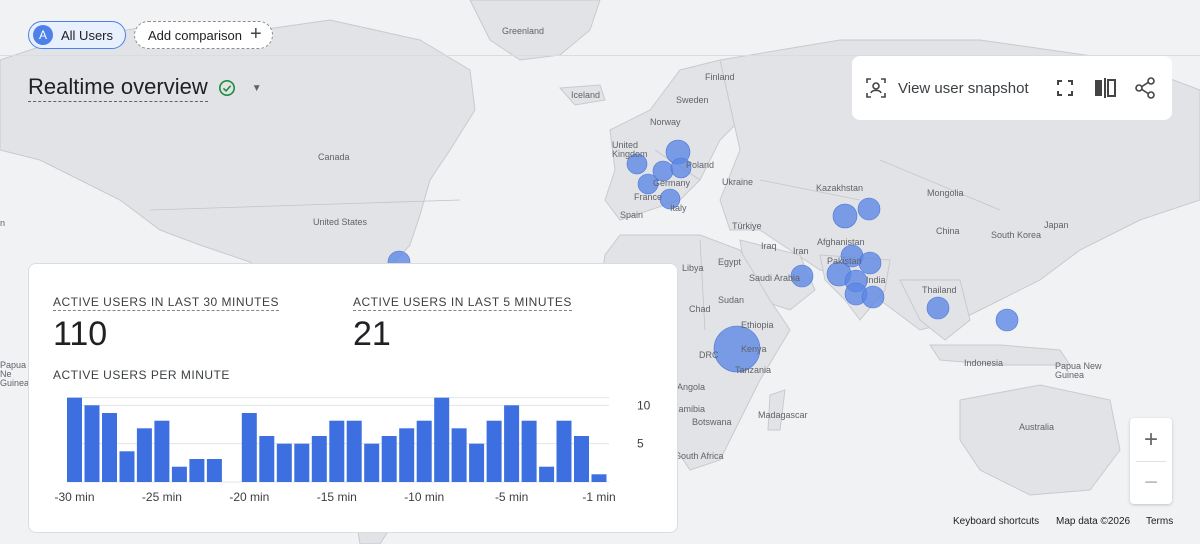  I want to click on map-label: China, so click(948, 231).